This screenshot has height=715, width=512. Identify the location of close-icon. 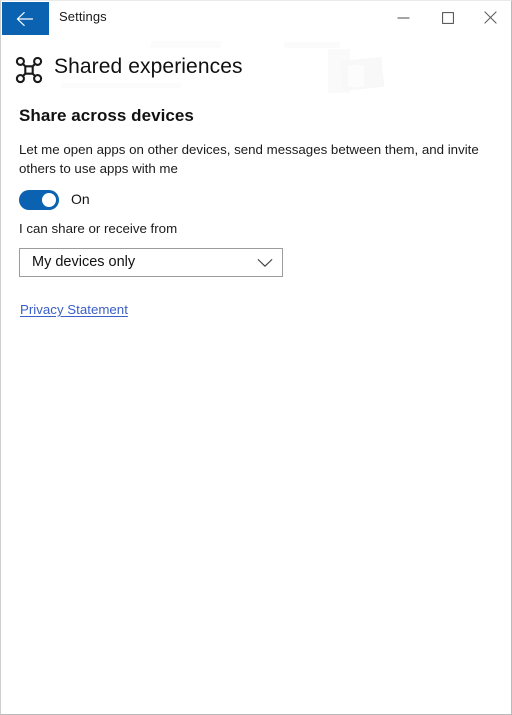
(490, 17).